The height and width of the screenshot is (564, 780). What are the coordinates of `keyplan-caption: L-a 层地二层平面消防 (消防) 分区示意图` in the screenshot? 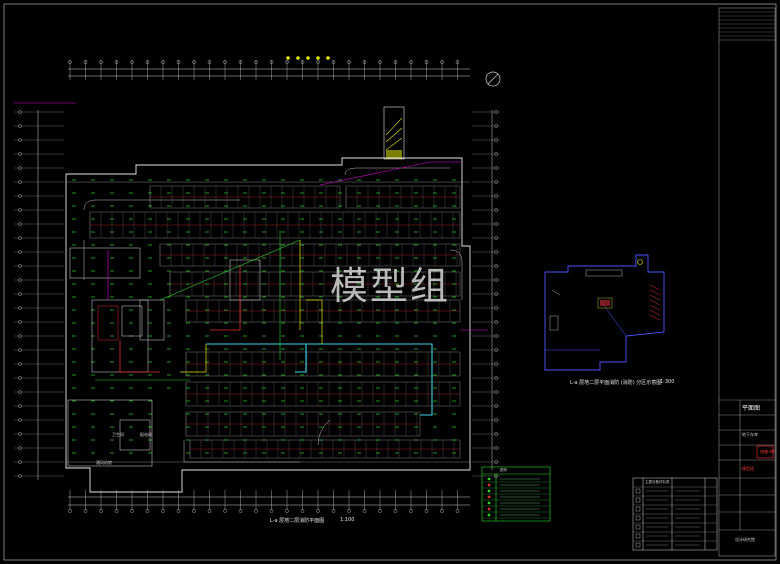 It's located at (616, 383).